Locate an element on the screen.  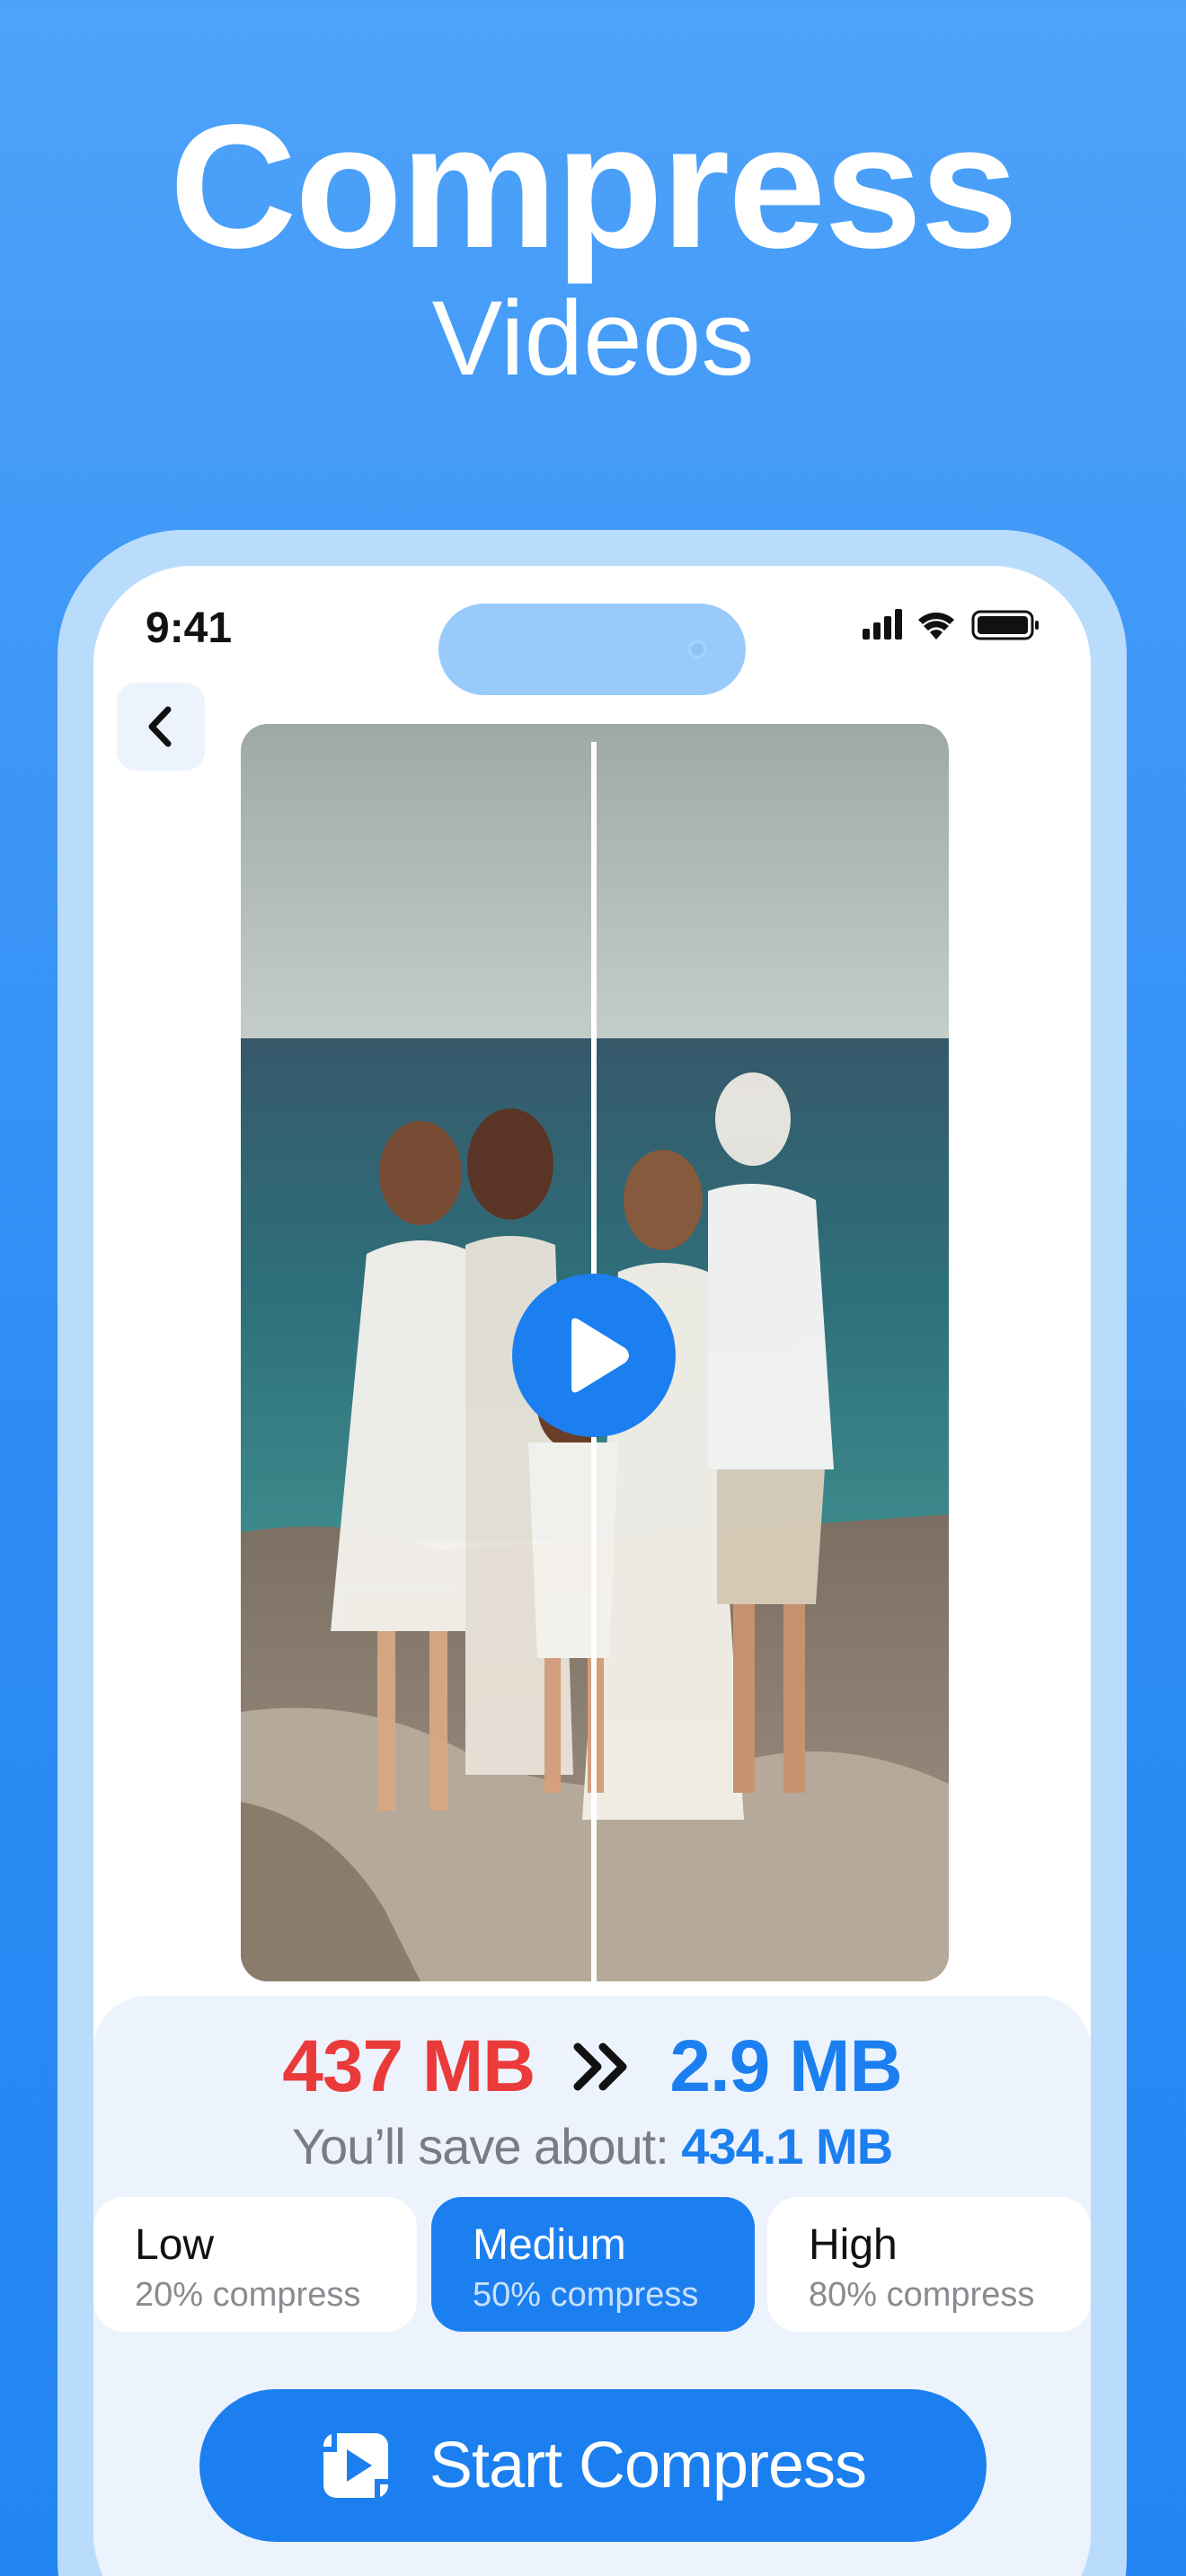
start-compress-button: Start Compress is located at coordinates (593, 2465).